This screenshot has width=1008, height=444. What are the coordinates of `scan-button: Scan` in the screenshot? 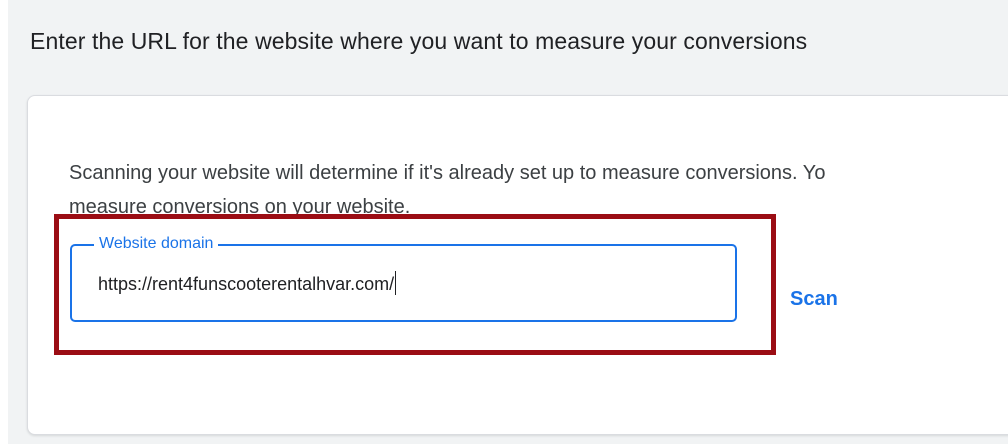 It's located at (814, 299).